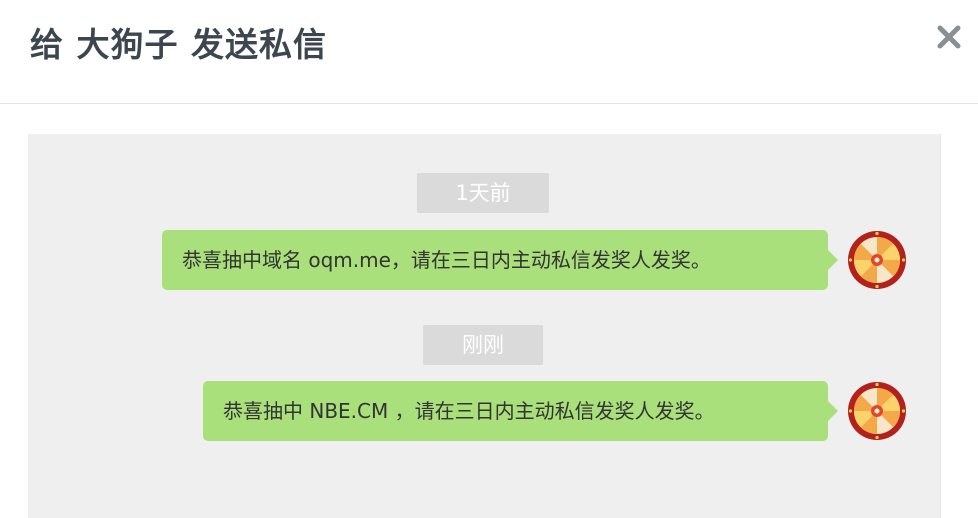  Describe the element at coordinates (483, 193) in the screenshot. I see `message-timestamp: 1天前` at that location.